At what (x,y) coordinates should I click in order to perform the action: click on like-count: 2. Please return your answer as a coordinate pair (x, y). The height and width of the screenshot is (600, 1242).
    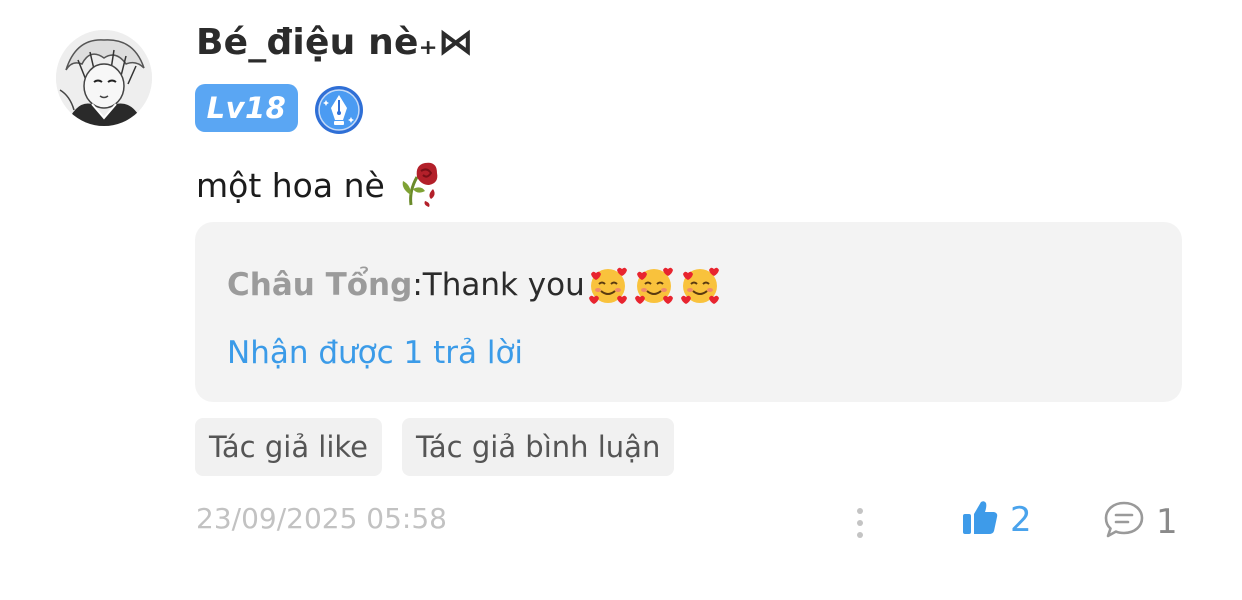
    Looking at the image, I should click on (1021, 520).